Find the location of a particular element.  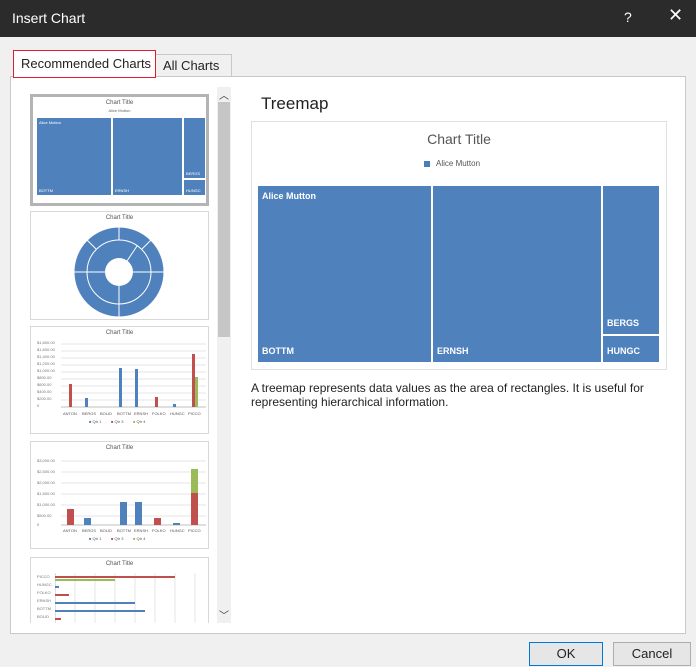

cancel-button: Cancel is located at coordinates (652, 654).